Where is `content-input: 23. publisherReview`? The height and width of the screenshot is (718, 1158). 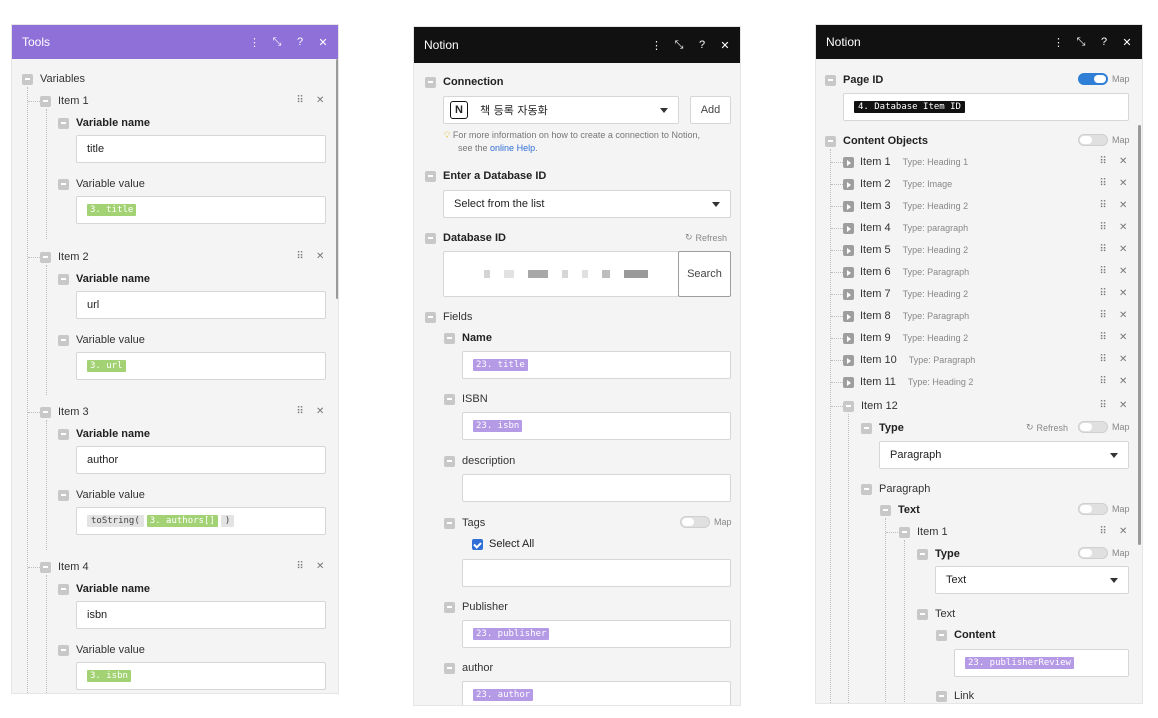 content-input: 23. publisherReview is located at coordinates (1041, 663).